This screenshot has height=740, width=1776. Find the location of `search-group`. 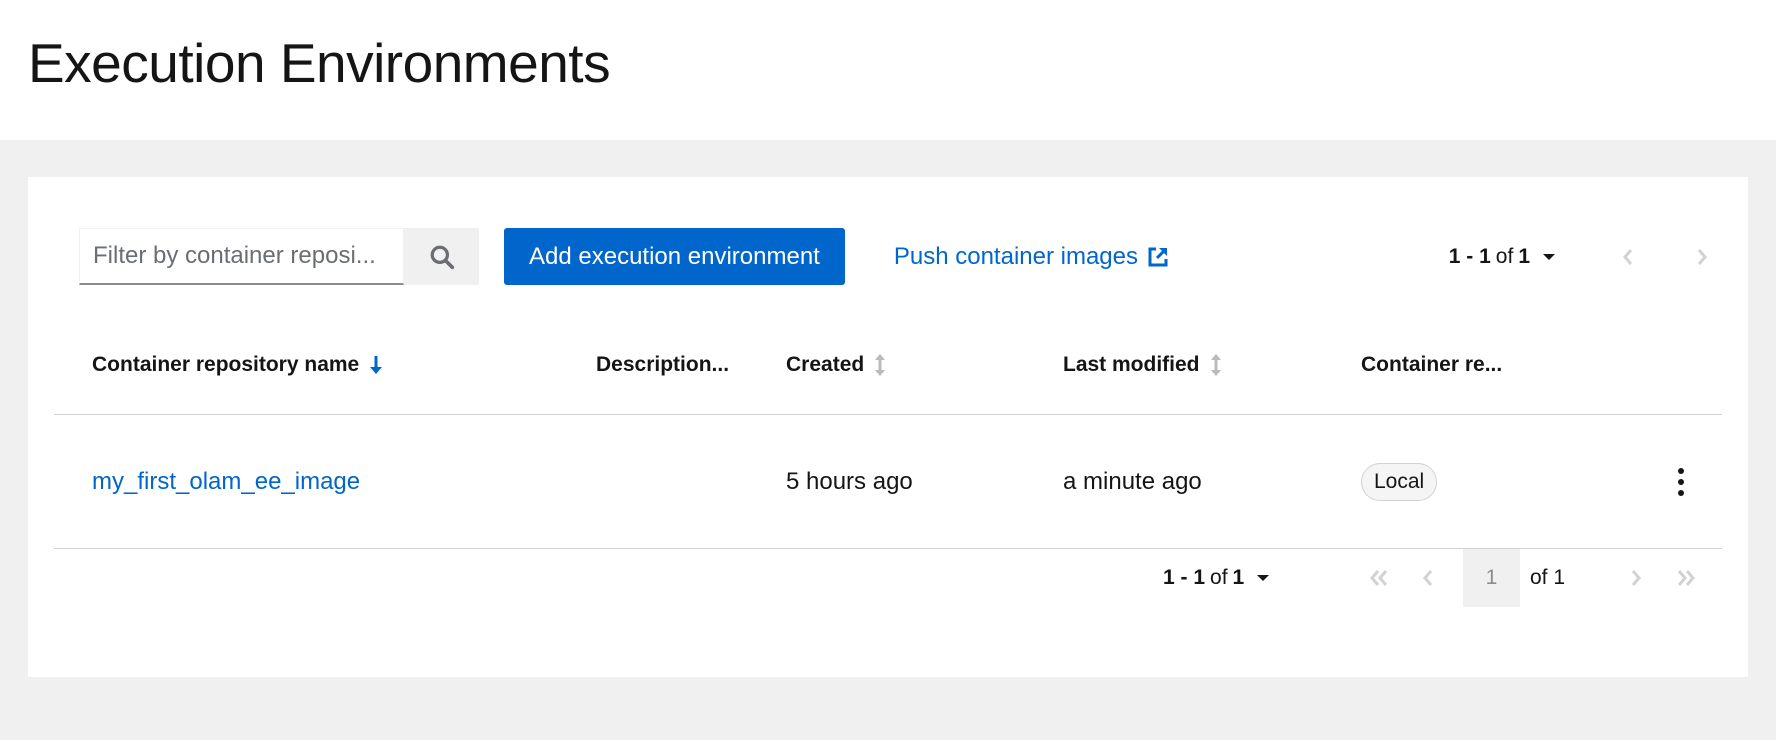

search-group is located at coordinates (279, 256).